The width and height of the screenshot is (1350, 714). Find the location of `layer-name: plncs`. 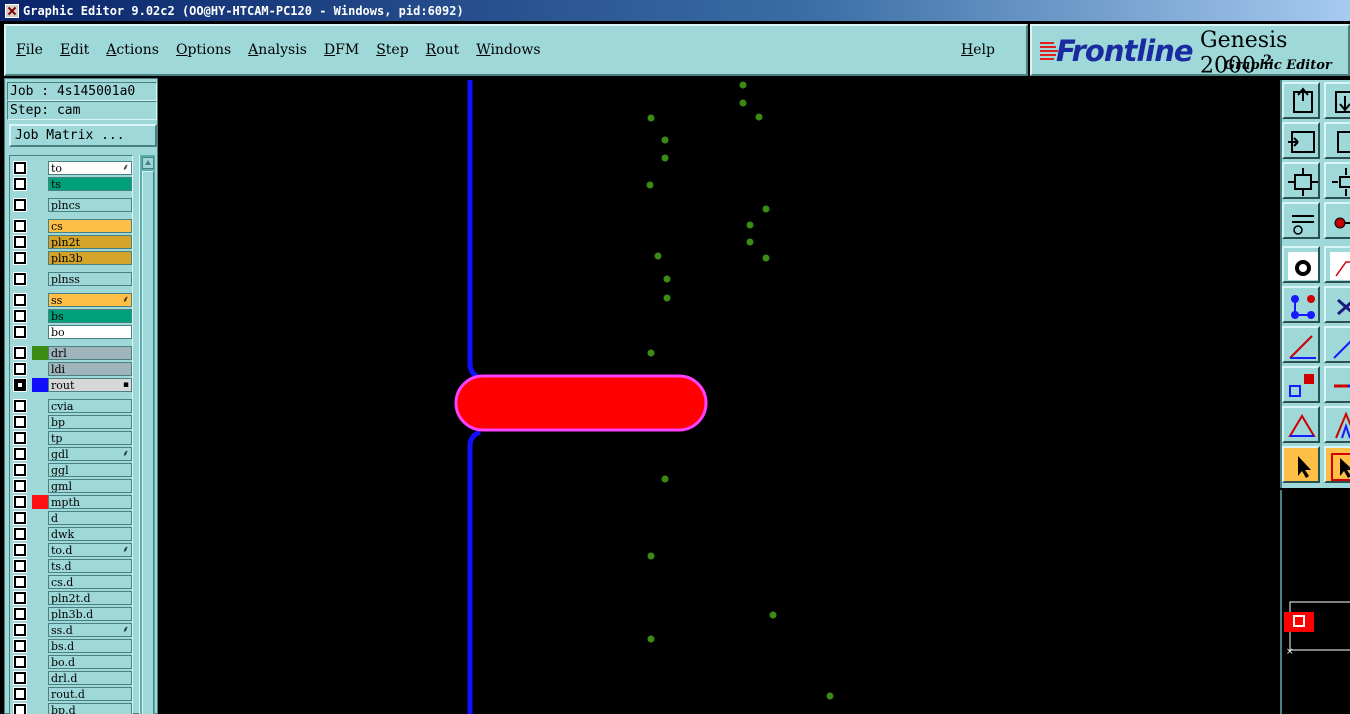

layer-name: plncs is located at coordinates (90, 205).